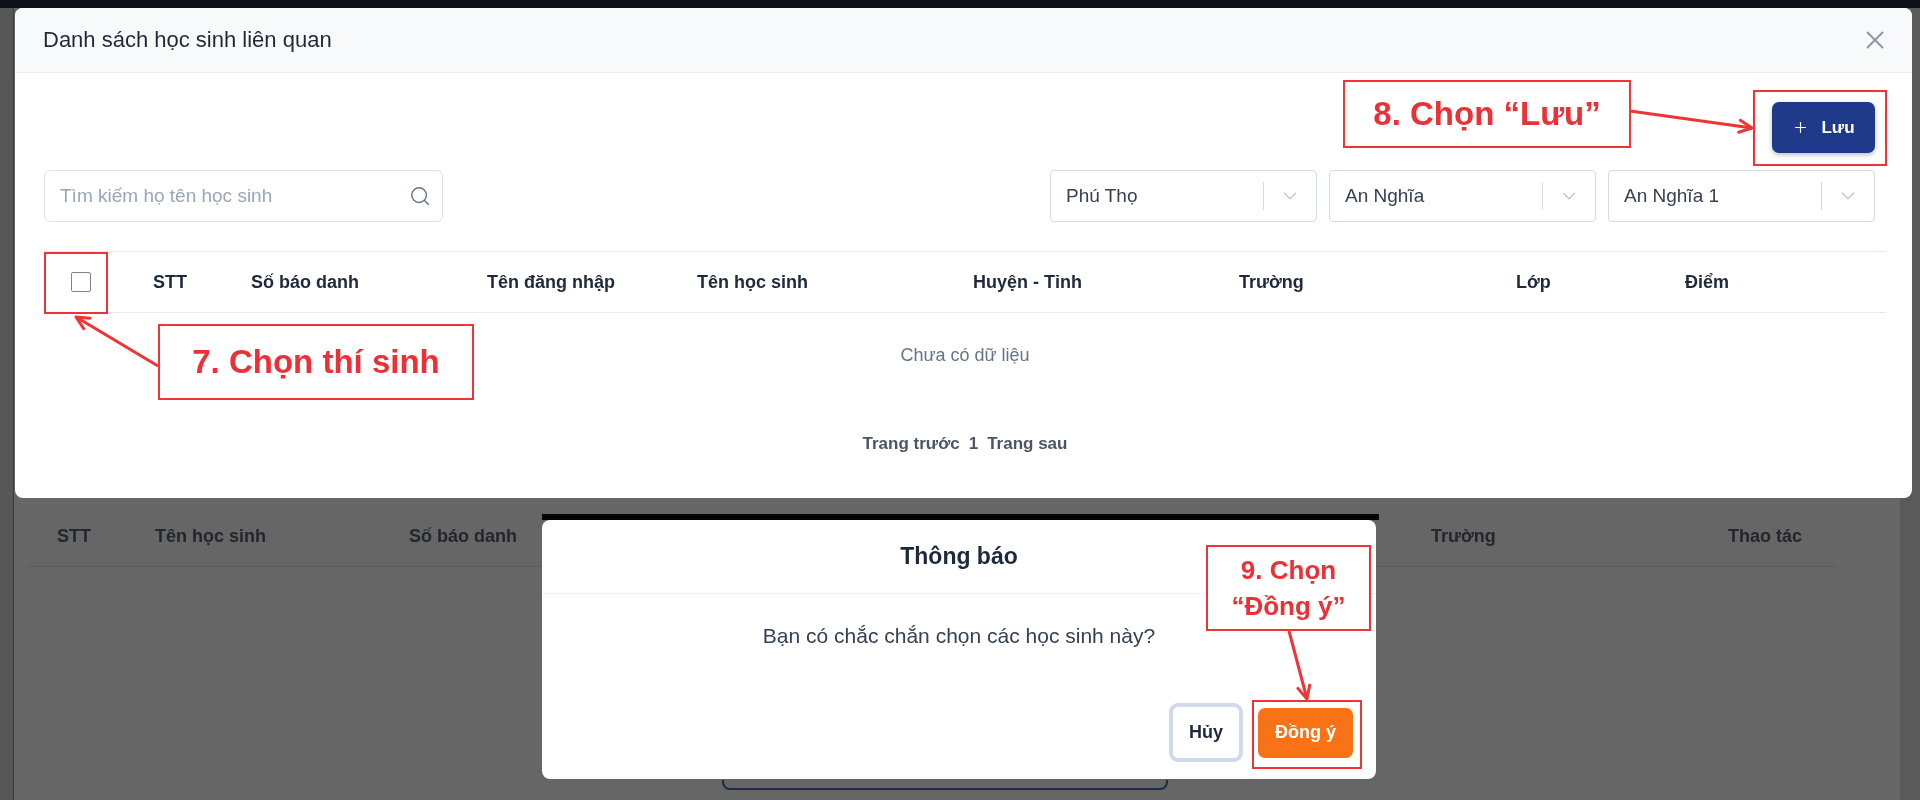 The width and height of the screenshot is (1920, 800). Describe the element at coordinates (1741, 196) in the screenshot. I see `filter-dropdown: An Nghĩa 1` at that location.